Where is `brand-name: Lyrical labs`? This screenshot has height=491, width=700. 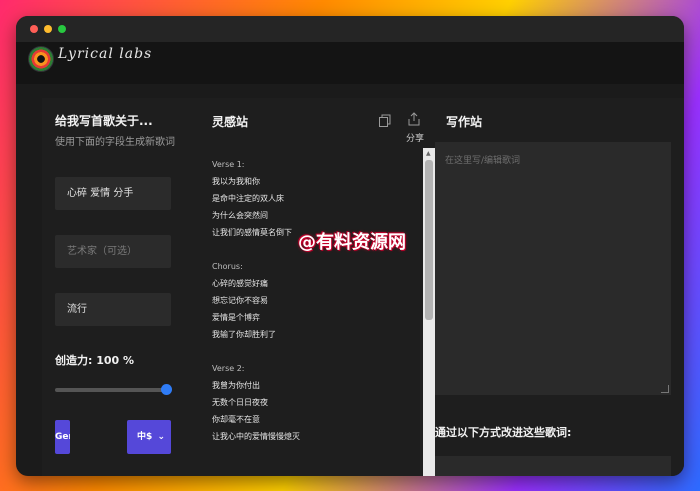 brand-name: Lyrical labs is located at coordinates (105, 54).